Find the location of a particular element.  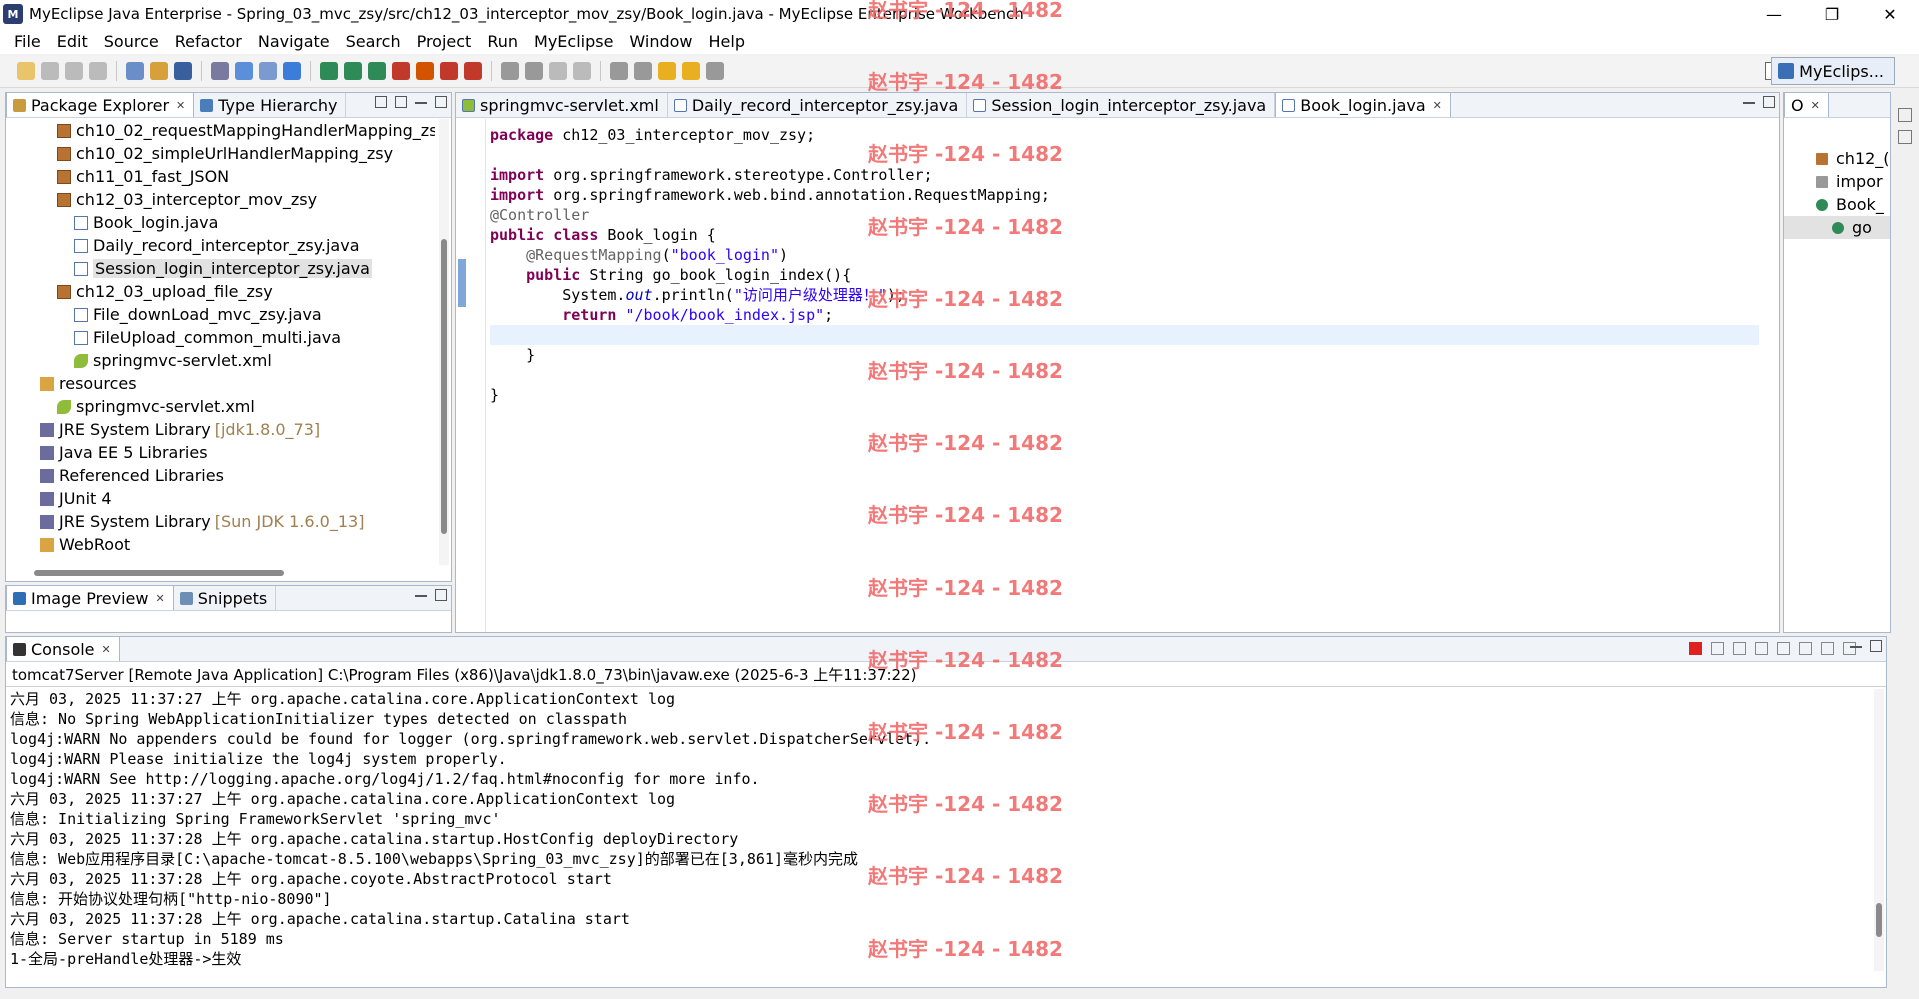

tab-package-explorer: Package Explorer ✕ is located at coordinates (100, 104).